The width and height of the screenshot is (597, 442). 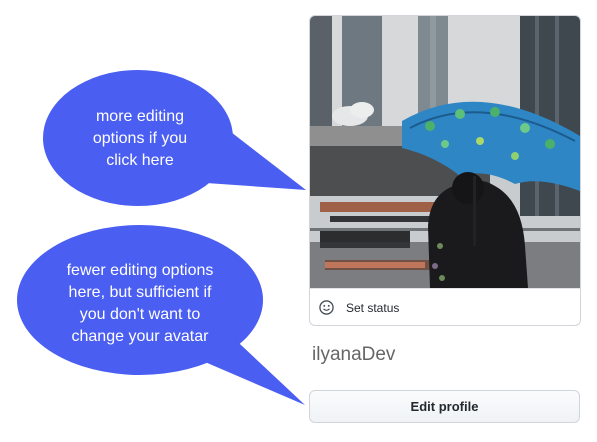 I want to click on set-status-button: Set status, so click(x=445, y=306).